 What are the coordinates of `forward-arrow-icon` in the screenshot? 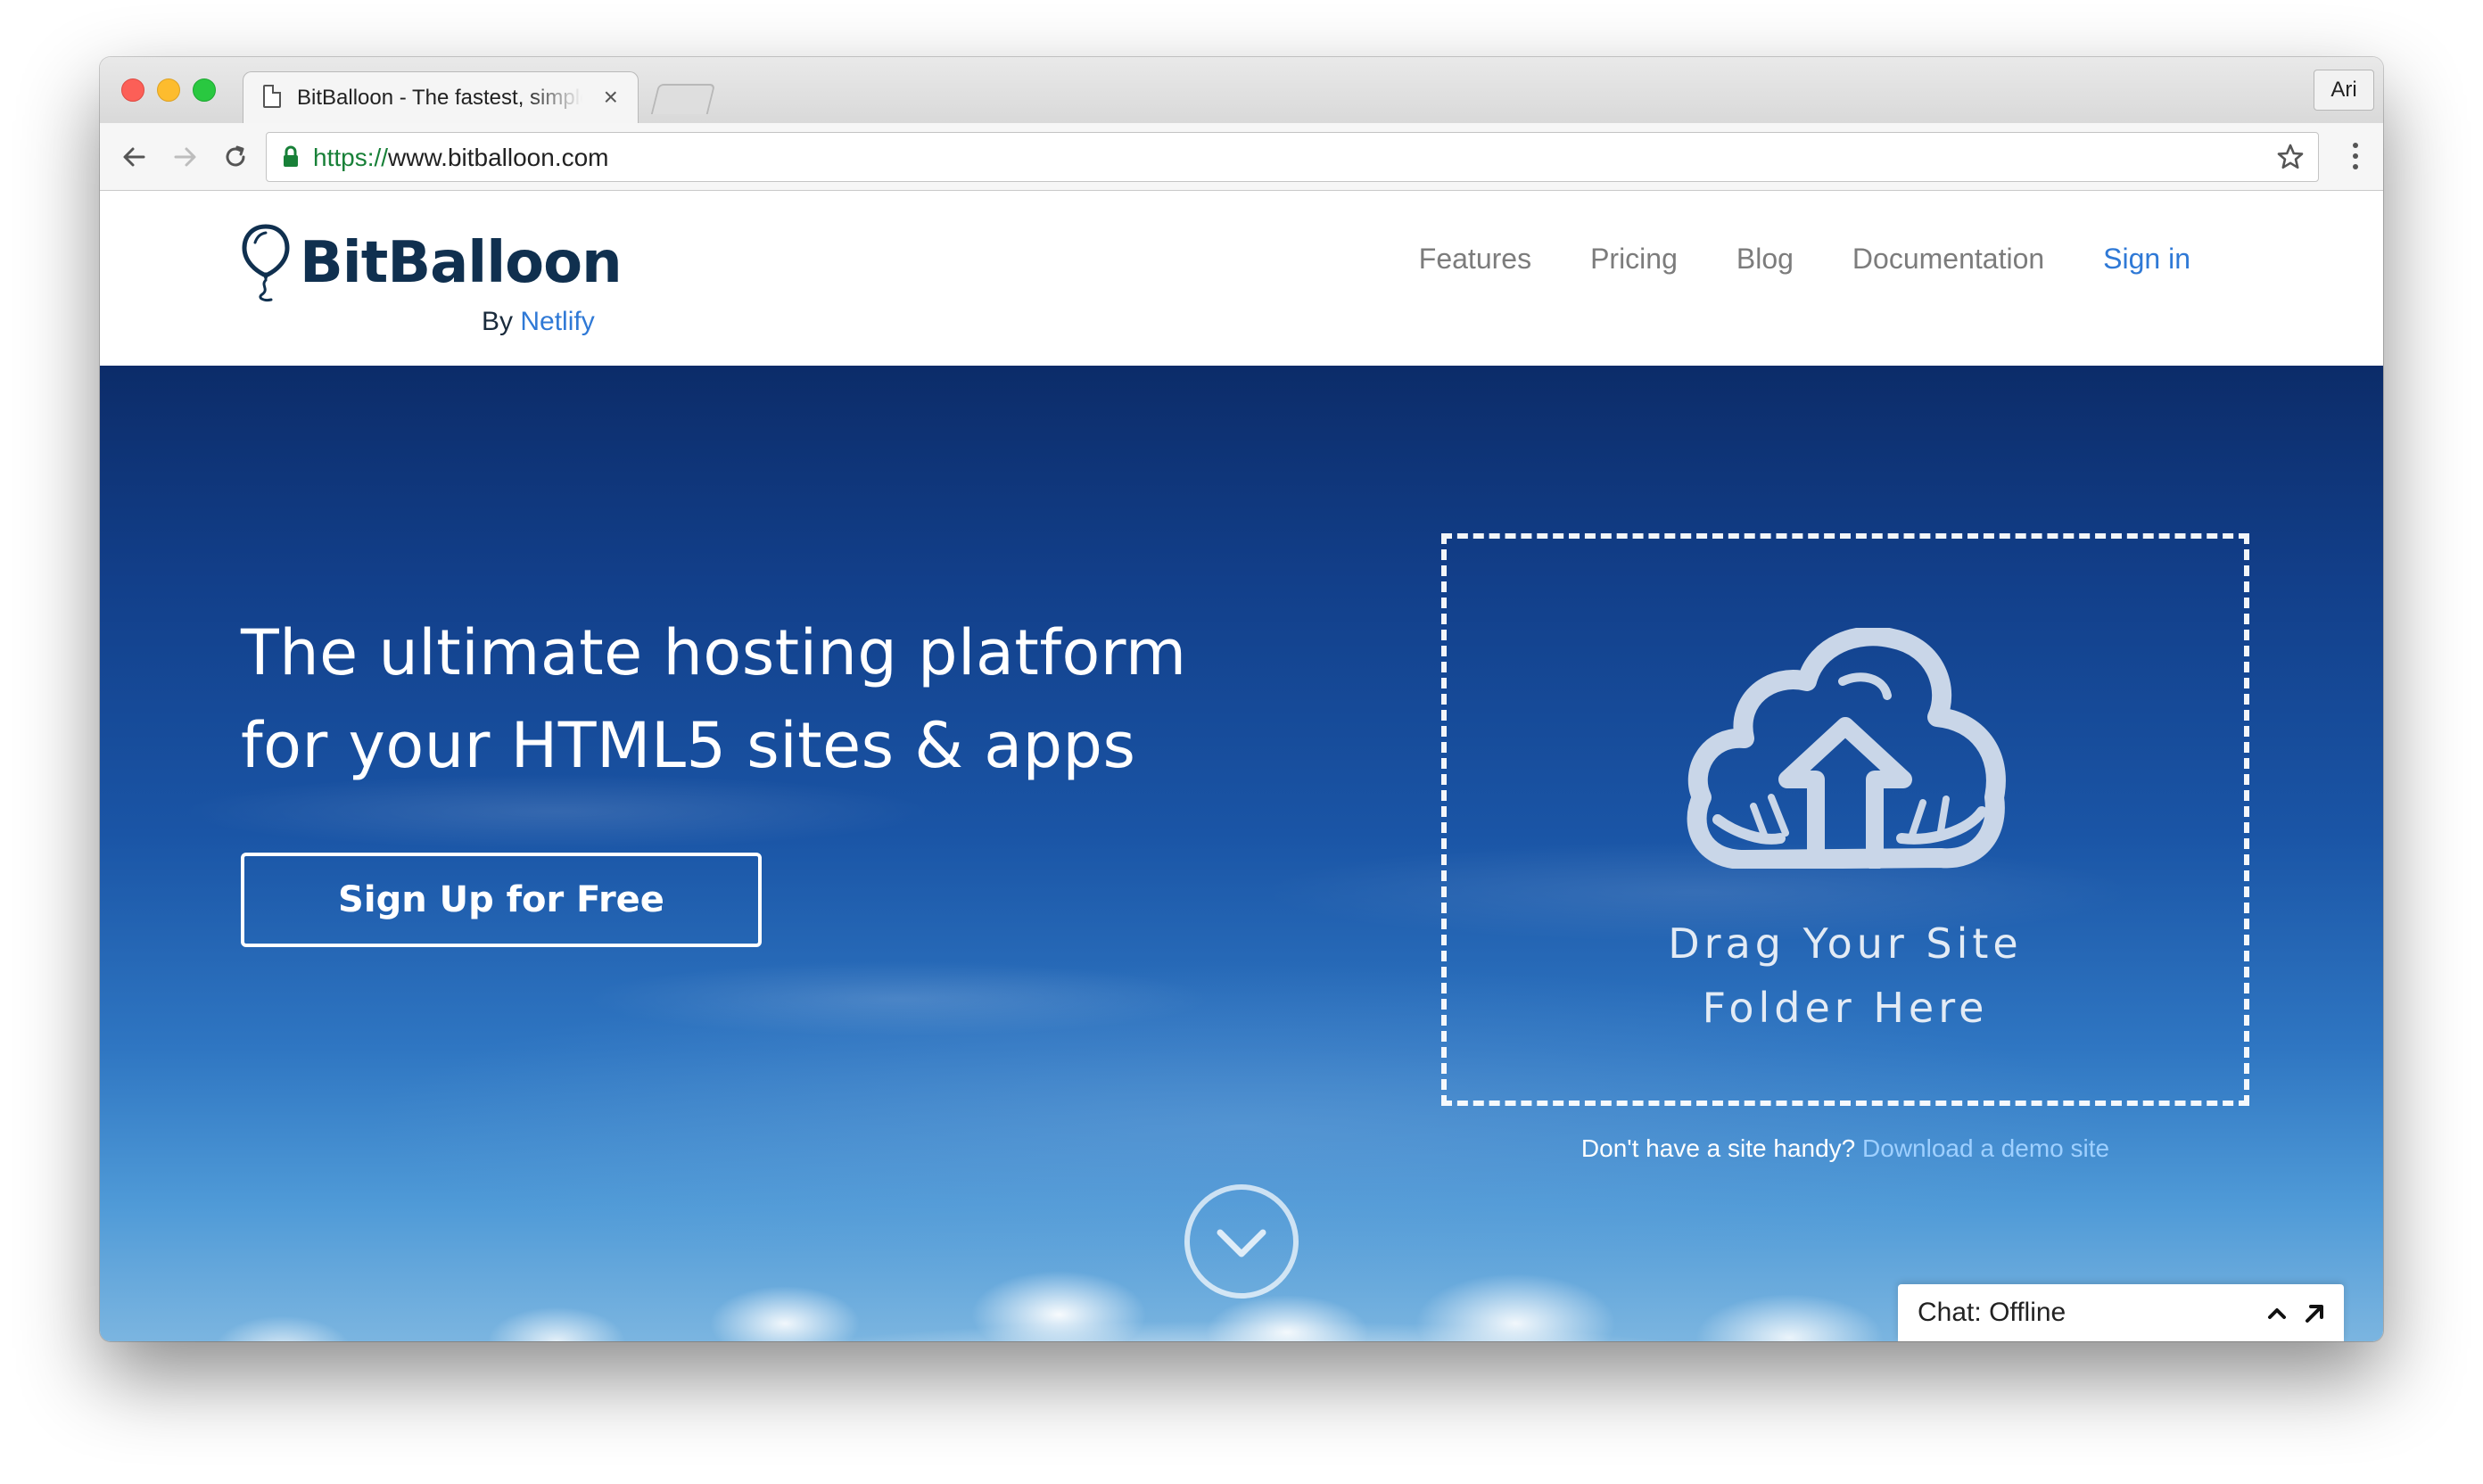 It's located at (185, 157).